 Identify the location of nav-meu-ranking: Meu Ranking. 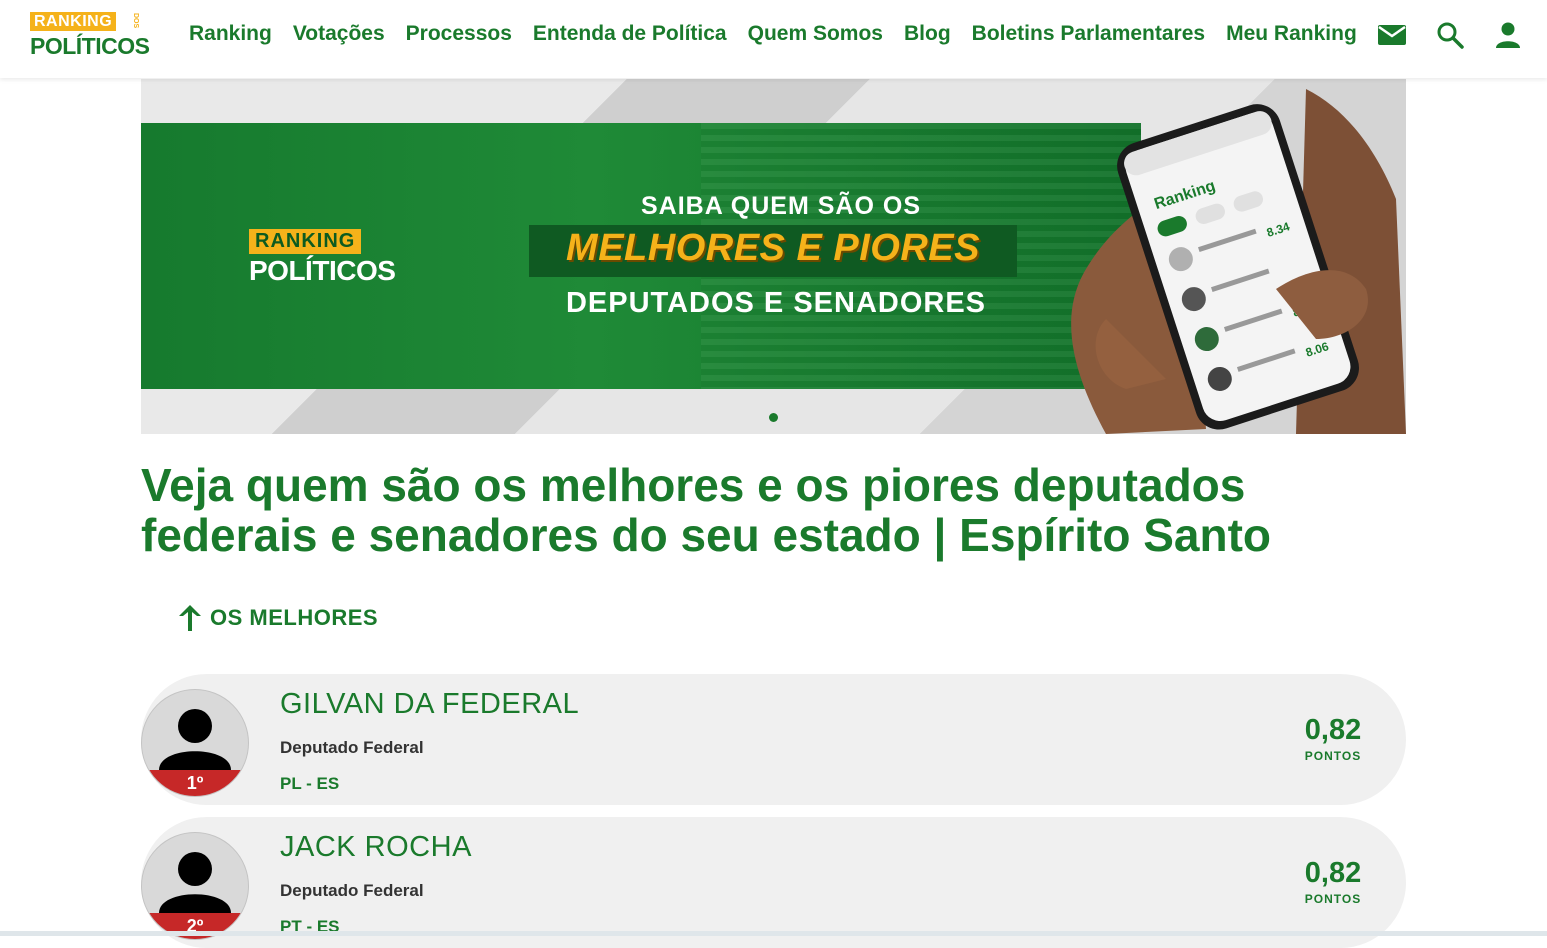
(1291, 34).